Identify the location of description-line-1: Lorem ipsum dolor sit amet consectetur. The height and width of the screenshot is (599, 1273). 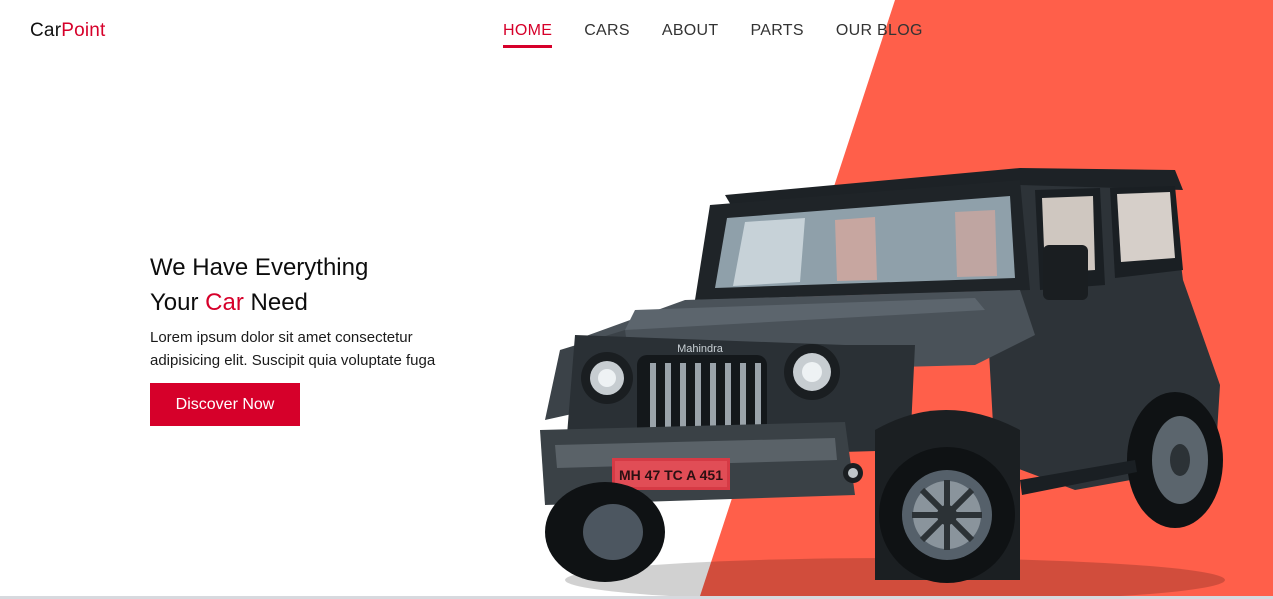
(281, 337).